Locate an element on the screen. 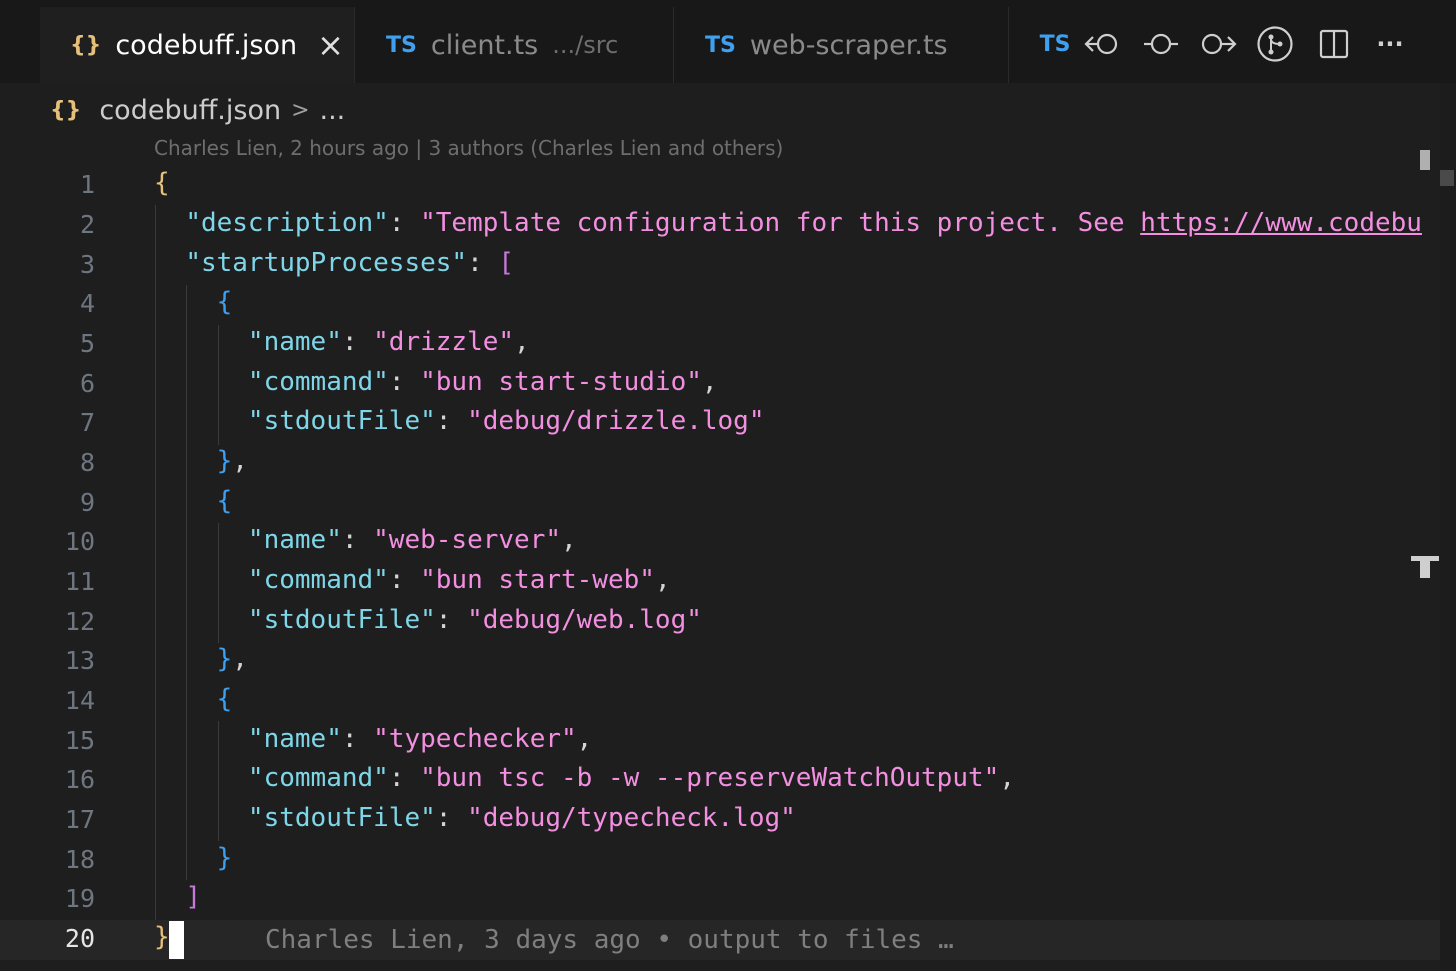 The height and width of the screenshot is (971, 1456). line-number: 9 is located at coordinates (87, 502).